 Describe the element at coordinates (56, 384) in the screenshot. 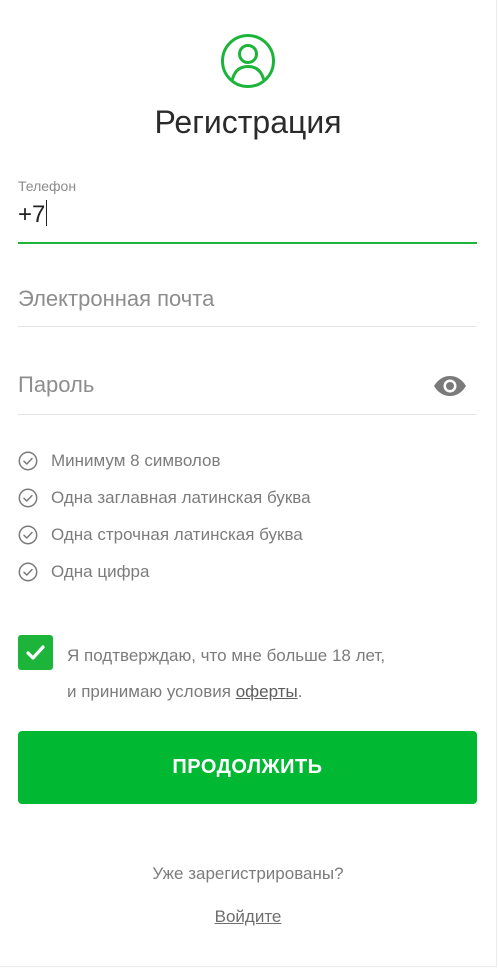

I see `password-placeholder: Пароль` at that location.